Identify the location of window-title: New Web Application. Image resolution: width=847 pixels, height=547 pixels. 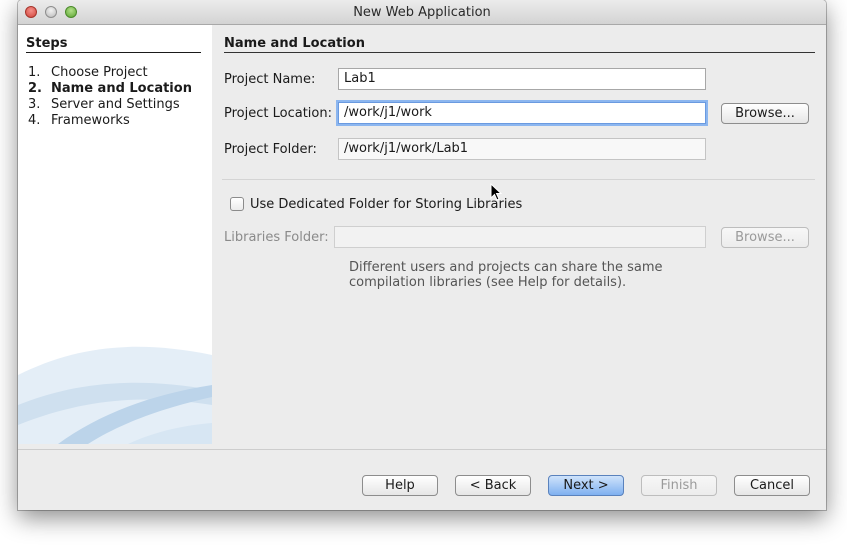
(422, 12).